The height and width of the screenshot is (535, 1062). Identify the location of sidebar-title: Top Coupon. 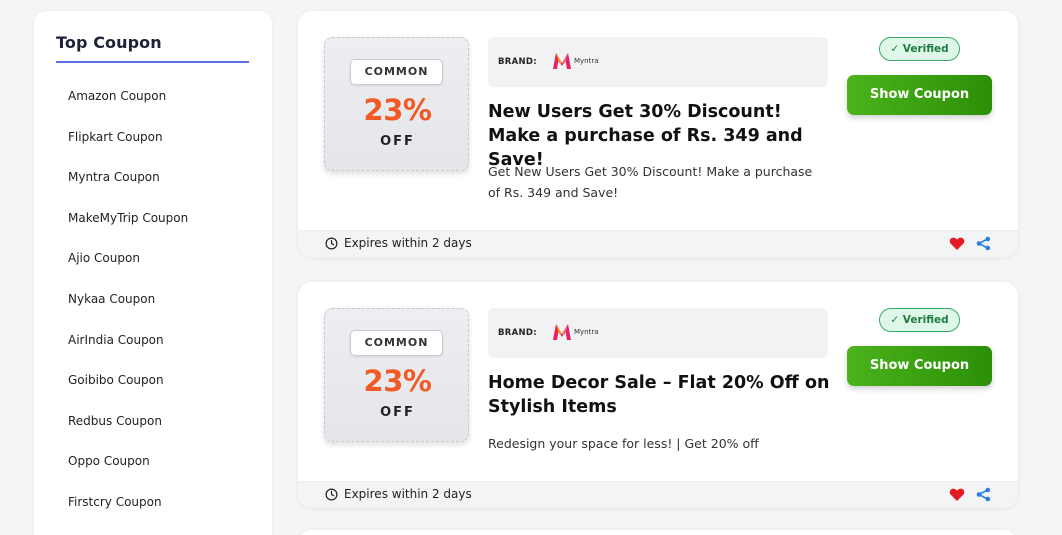
(109, 42).